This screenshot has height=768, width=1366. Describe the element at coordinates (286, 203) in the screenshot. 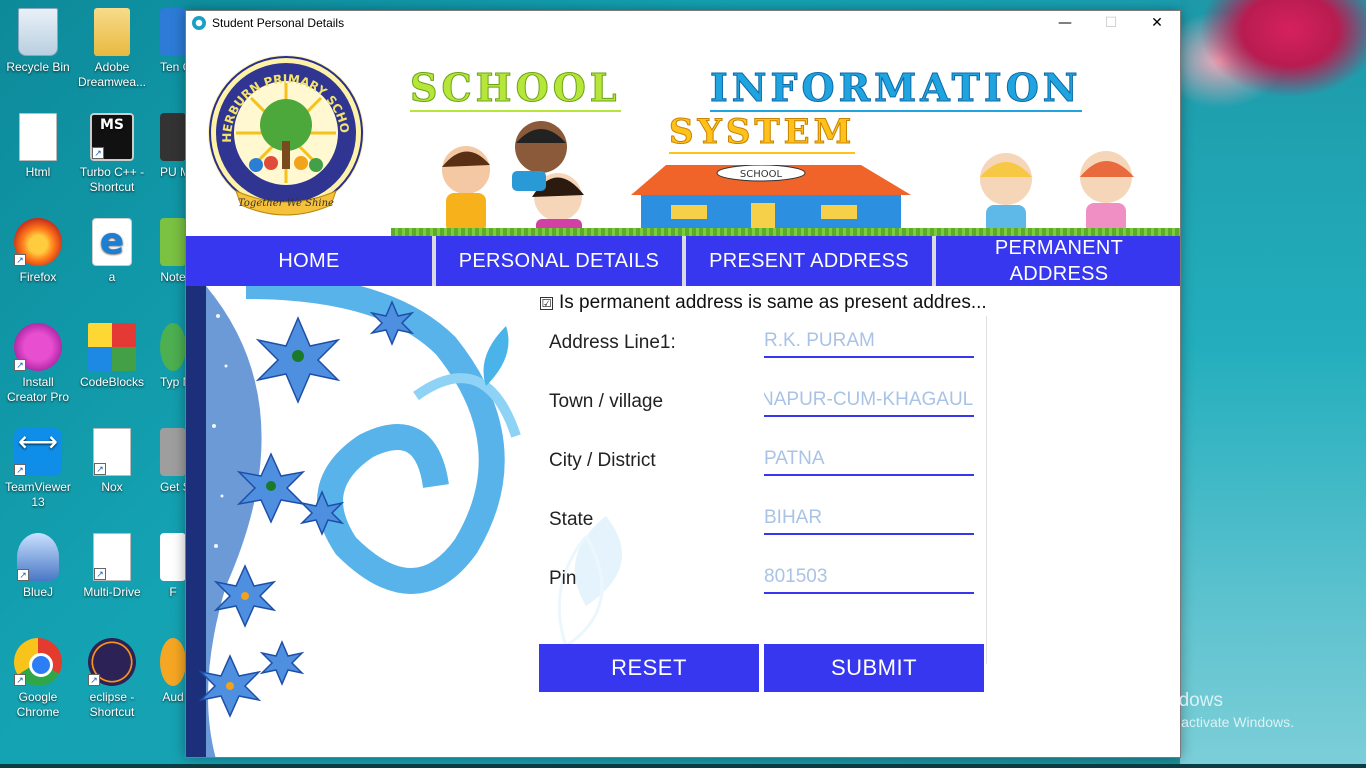

I see `school-motto: Together We Shine` at that location.